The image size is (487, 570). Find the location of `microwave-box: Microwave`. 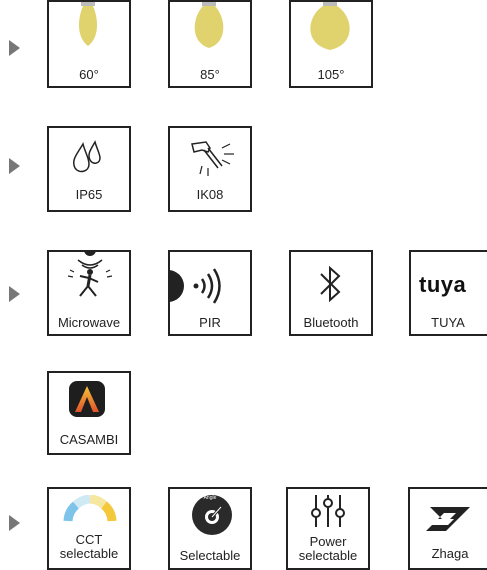

microwave-box: Microwave is located at coordinates (89, 293).